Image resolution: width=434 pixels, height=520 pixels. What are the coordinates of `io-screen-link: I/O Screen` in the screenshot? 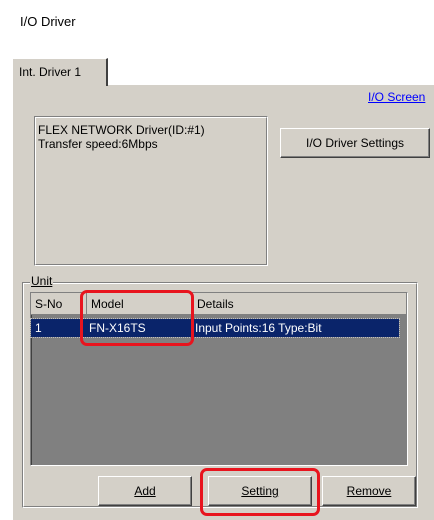 It's located at (396, 97).